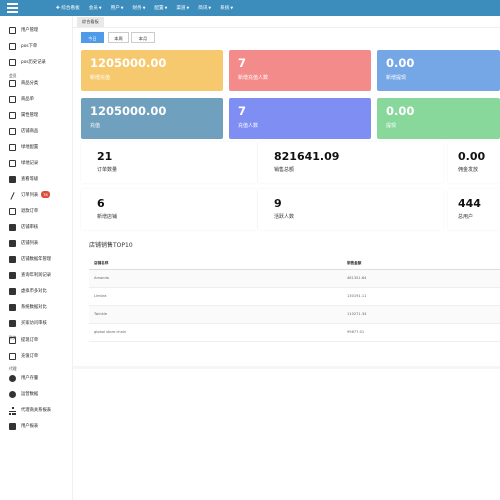 Image resolution: width=500 pixels, height=500 pixels. Describe the element at coordinates (36, 211) in the screenshot. I see `sidebar-item: 退款订单` at that location.